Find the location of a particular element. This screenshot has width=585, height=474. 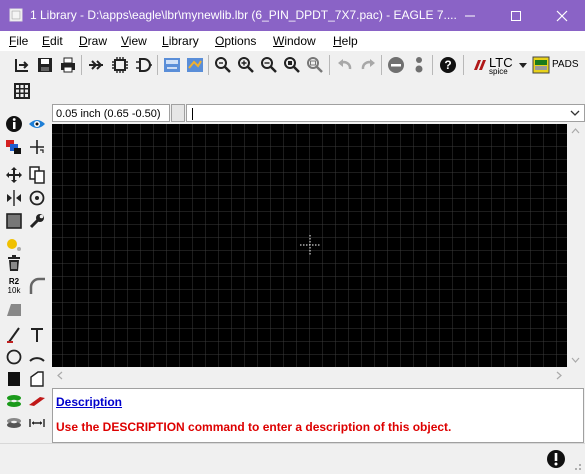

horizontal-scrollbar is located at coordinates (309, 375).